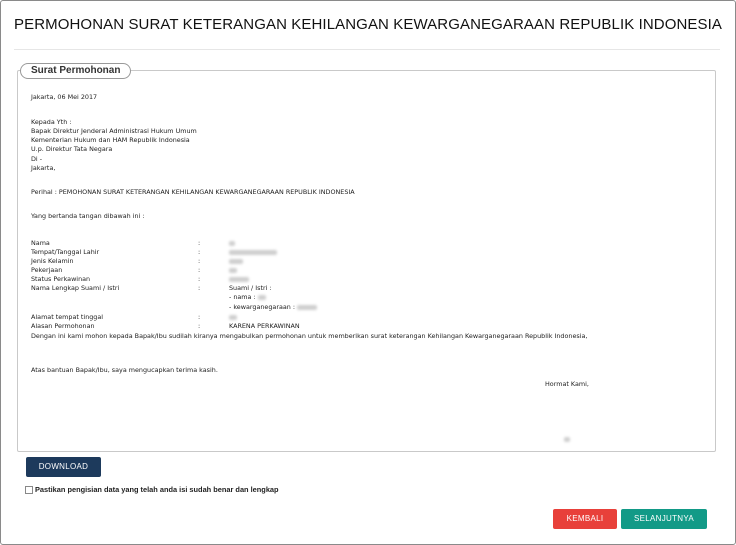  I want to click on field-label-pekerjaan: Pekerjaan, so click(47, 270).